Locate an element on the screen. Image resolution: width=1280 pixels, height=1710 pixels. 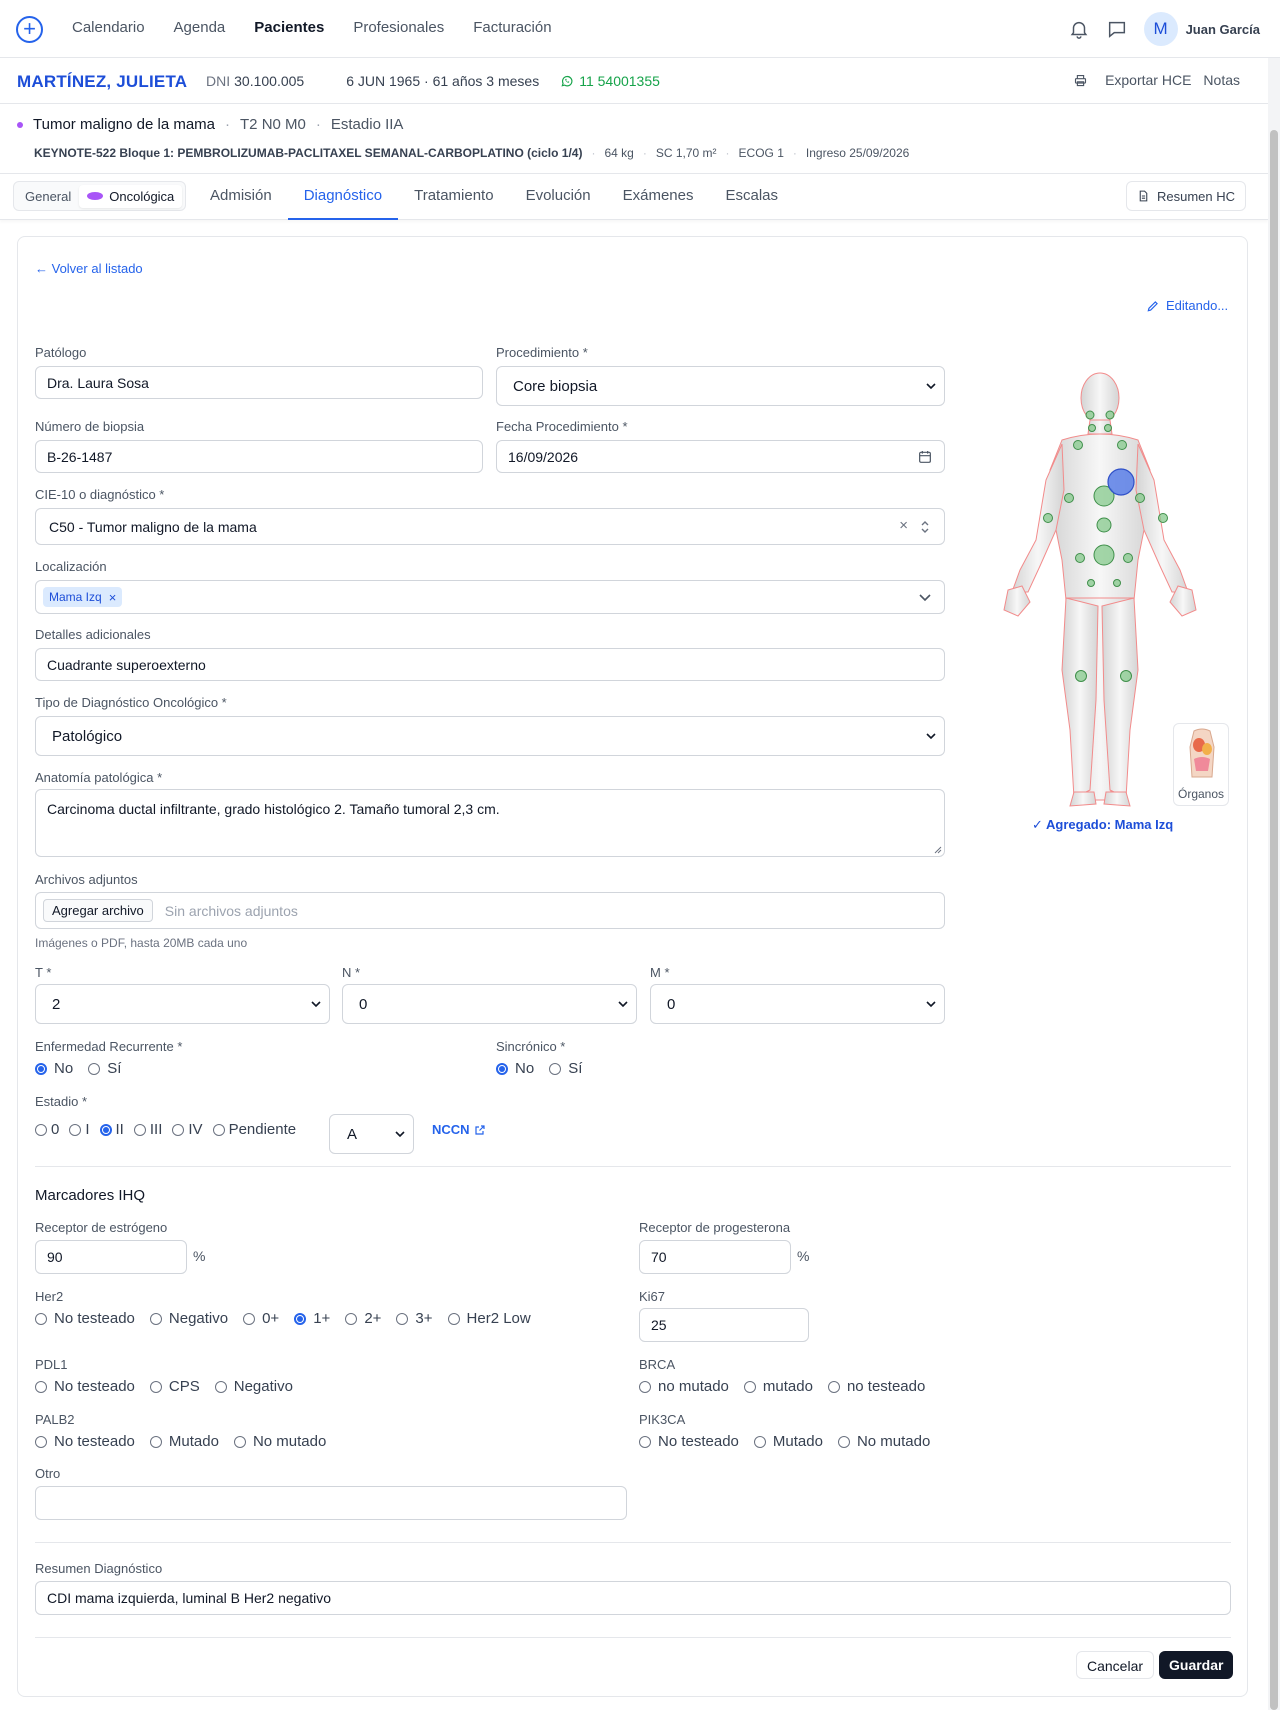
patient-phone: 11 54001355 is located at coordinates (620, 81).